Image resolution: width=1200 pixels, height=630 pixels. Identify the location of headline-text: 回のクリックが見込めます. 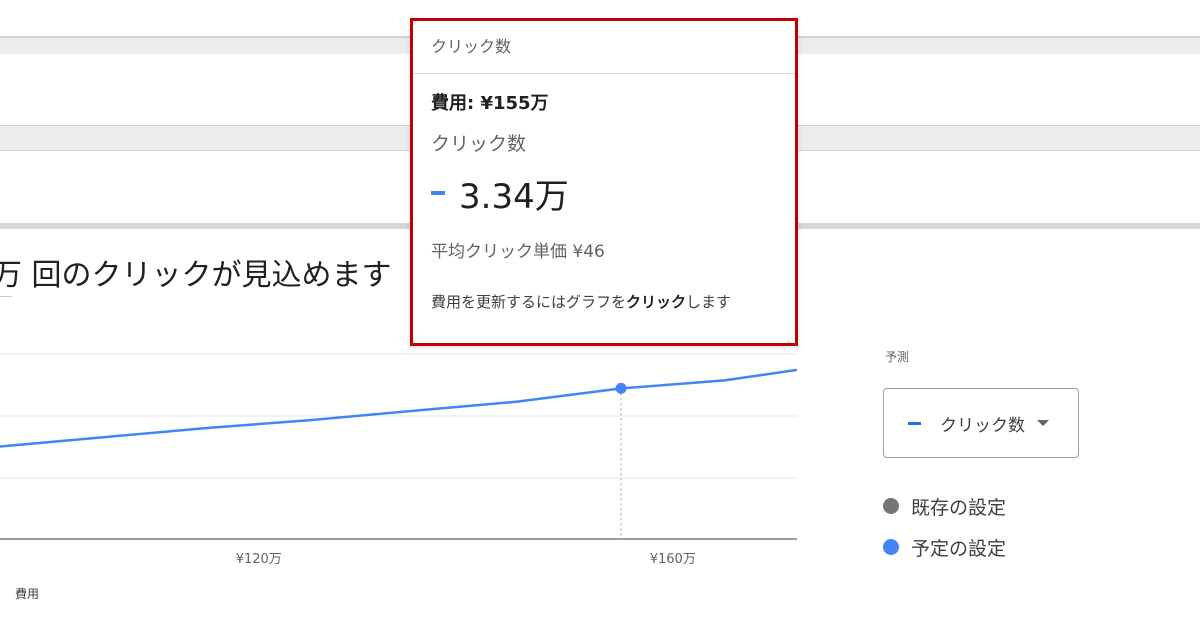
(211, 275).